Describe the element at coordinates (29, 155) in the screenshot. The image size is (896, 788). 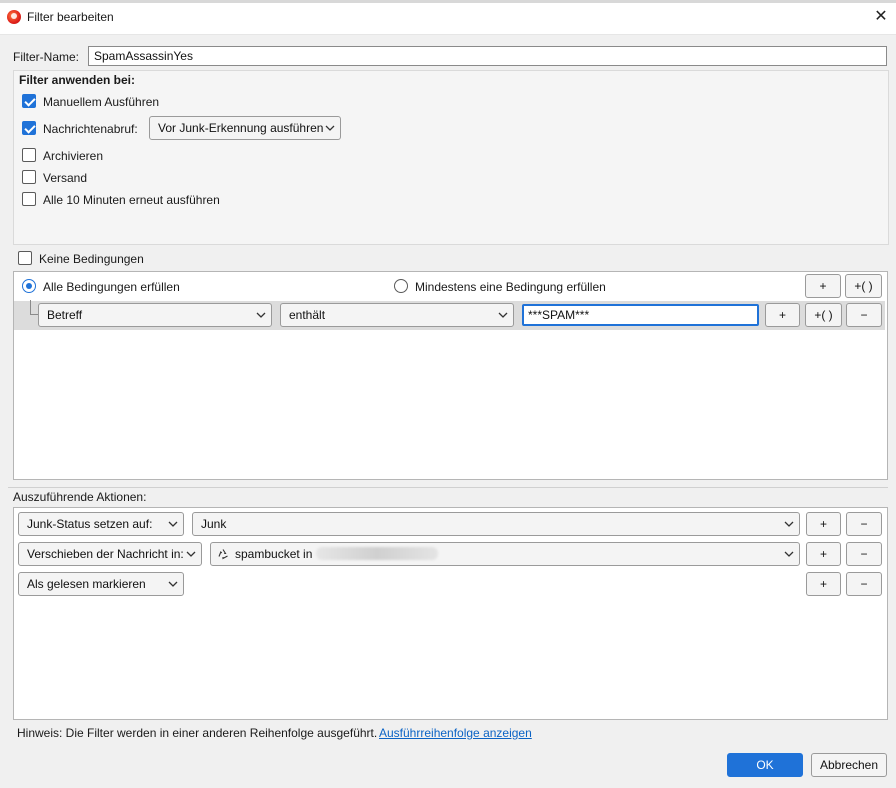
I see `archive-checkbox` at that location.